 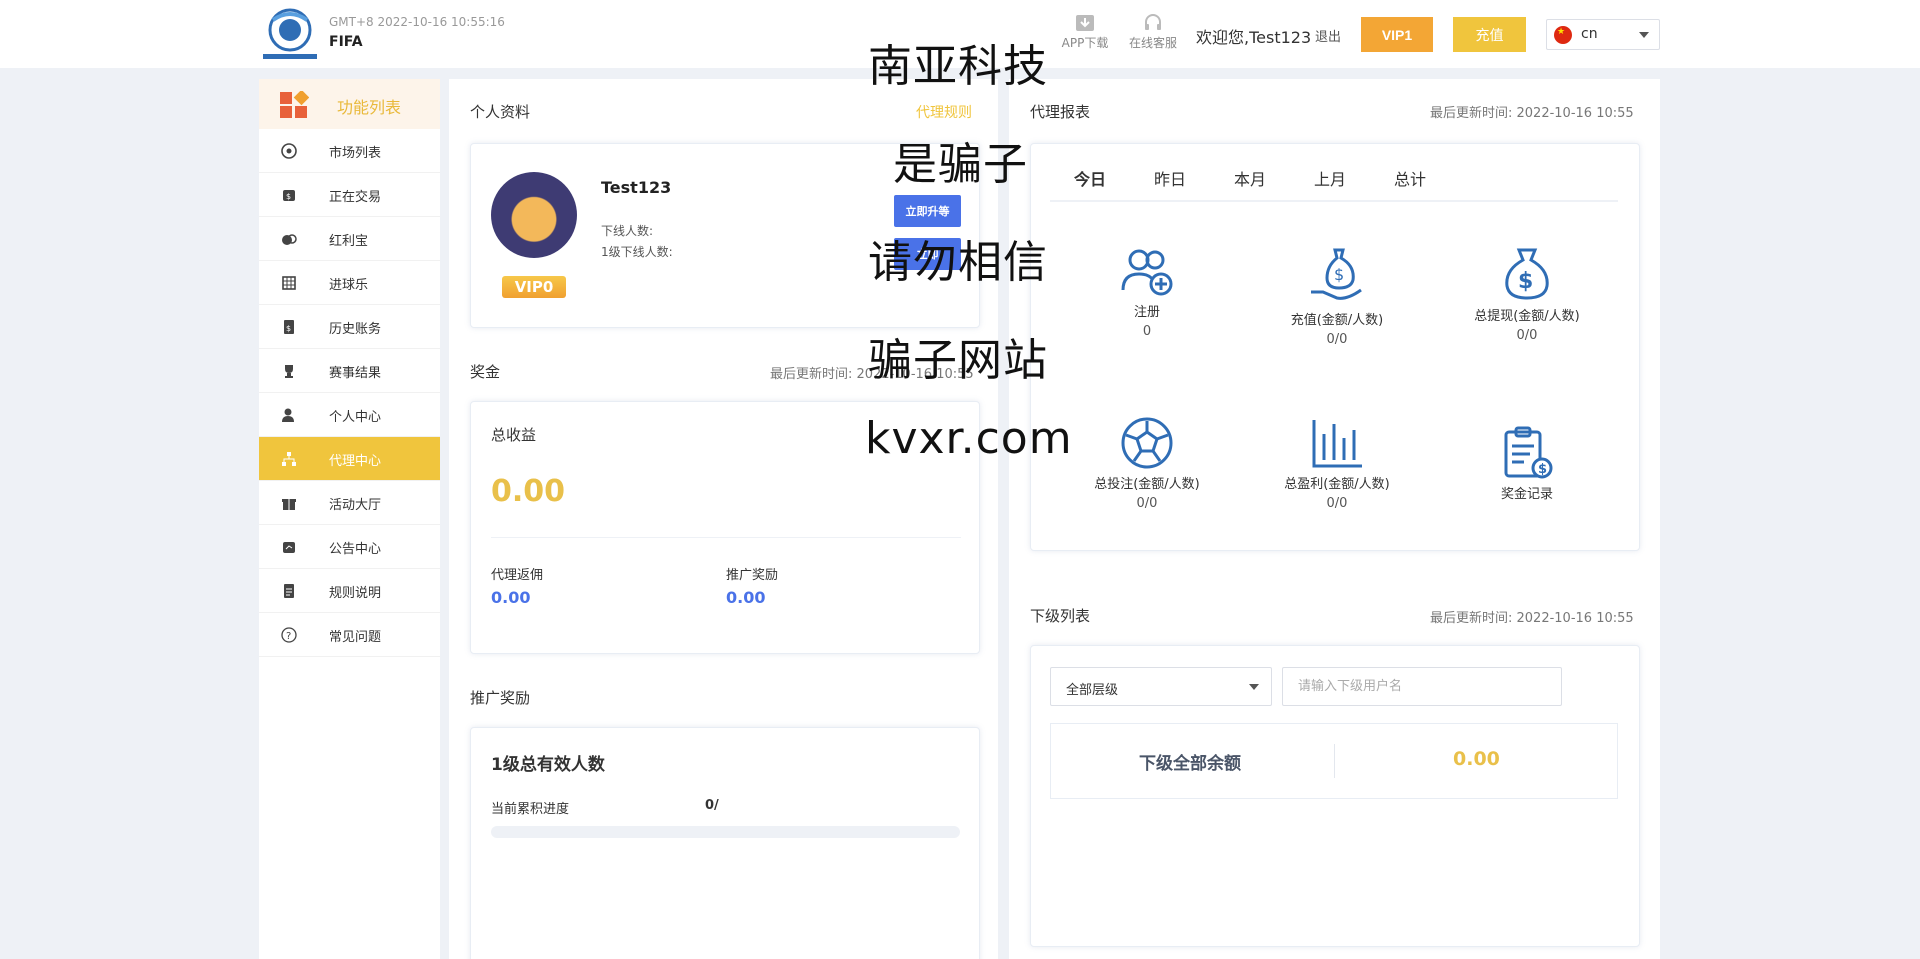 What do you see at coordinates (514, 435) in the screenshot?
I see `total-income-label: 总收益` at bounding box center [514, 435].